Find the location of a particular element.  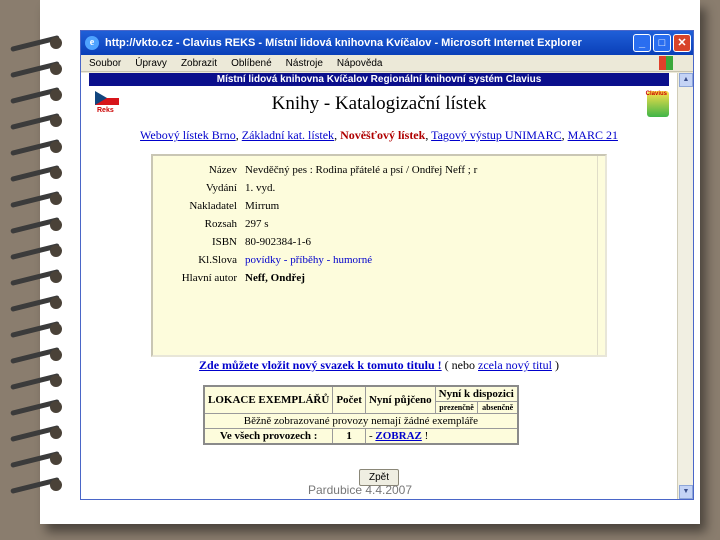

col-pocet: Počet is located at coordinates (349, 399).